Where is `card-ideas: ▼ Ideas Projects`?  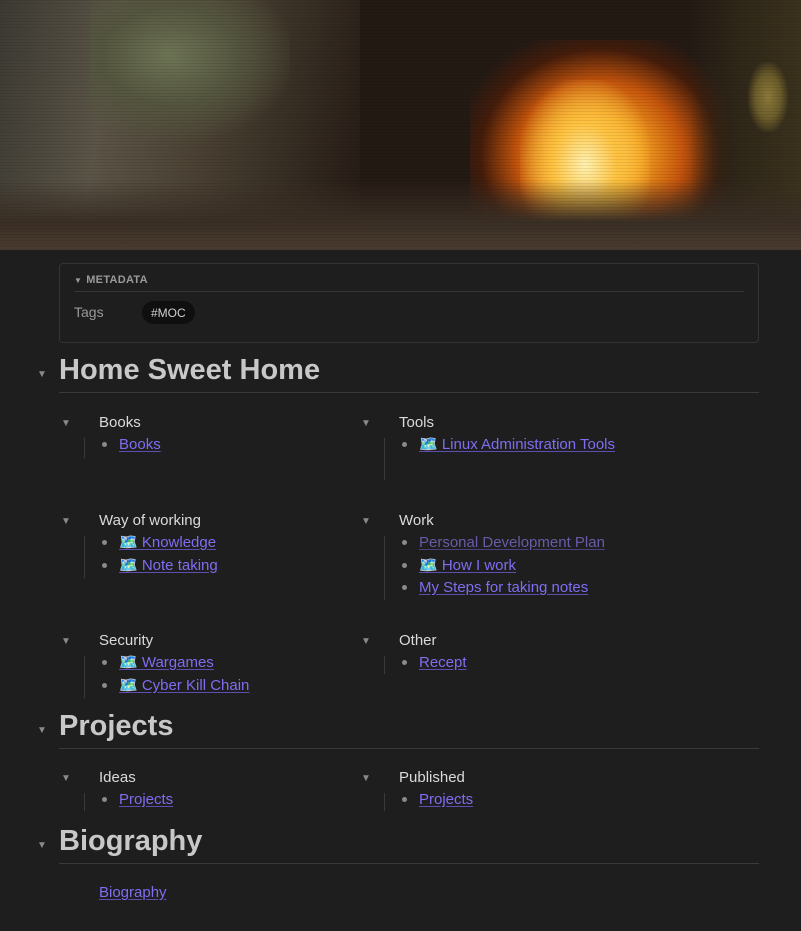
card-ideas: ▼ Ideas Projects is located at coordinates (204, 794).